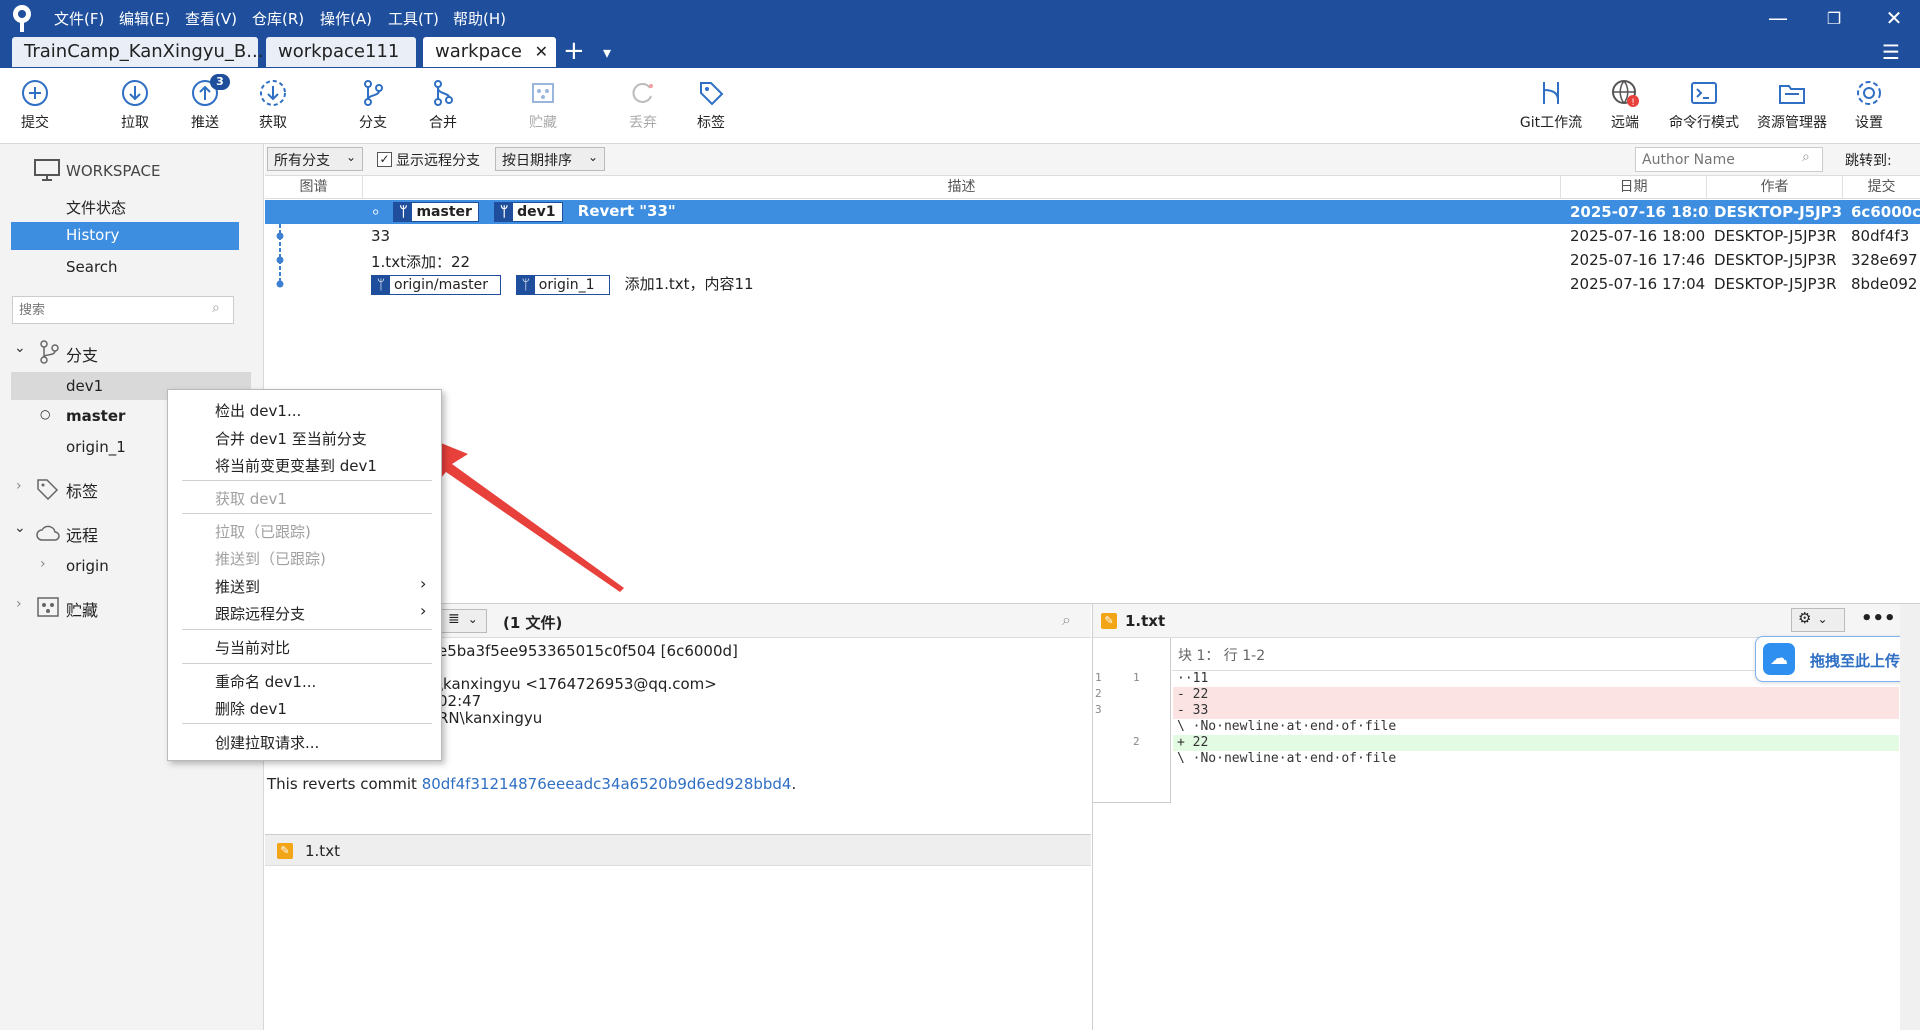 The height and width of the screenshot is (1030, 1920). I want to click on all-branches-dropdown: 所有分支 ⌄, so click(315, 159).